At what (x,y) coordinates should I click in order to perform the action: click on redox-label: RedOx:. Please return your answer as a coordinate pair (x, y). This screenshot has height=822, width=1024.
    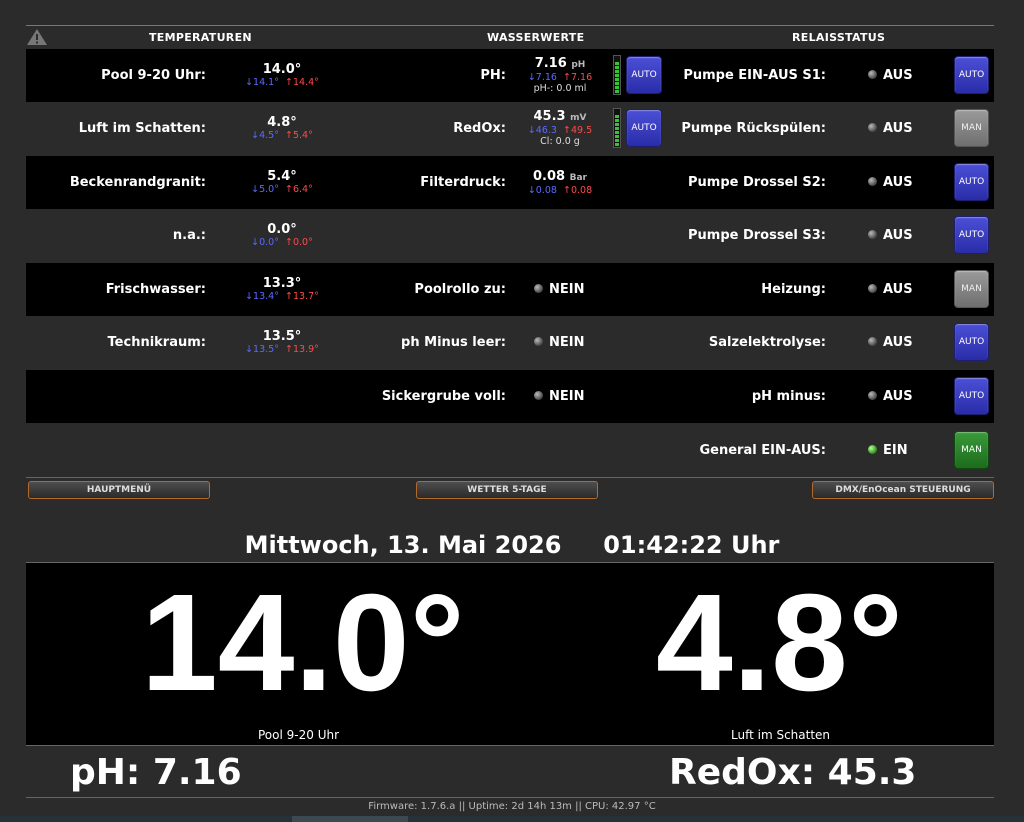
    Looking at the image, I should click on (479, 128).